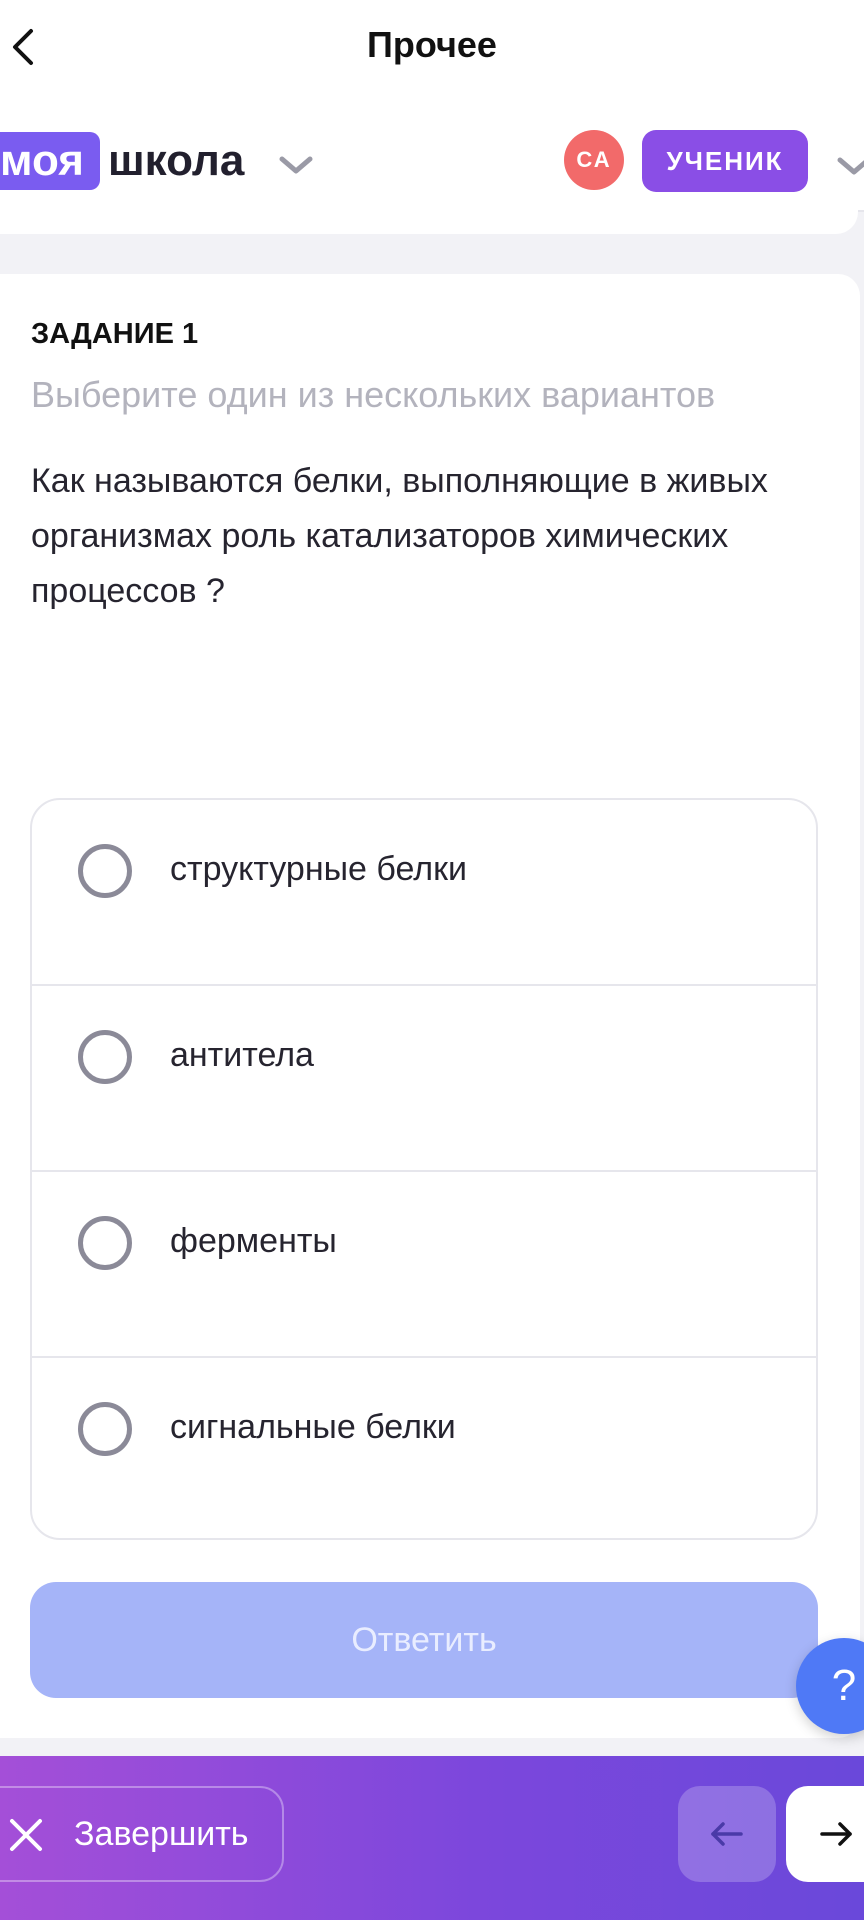 The image size is (864, 1920). Describe the element at coordinates (432, 1838) in the screenshot. I see `bottom-action-bar: Завершить` at that location.